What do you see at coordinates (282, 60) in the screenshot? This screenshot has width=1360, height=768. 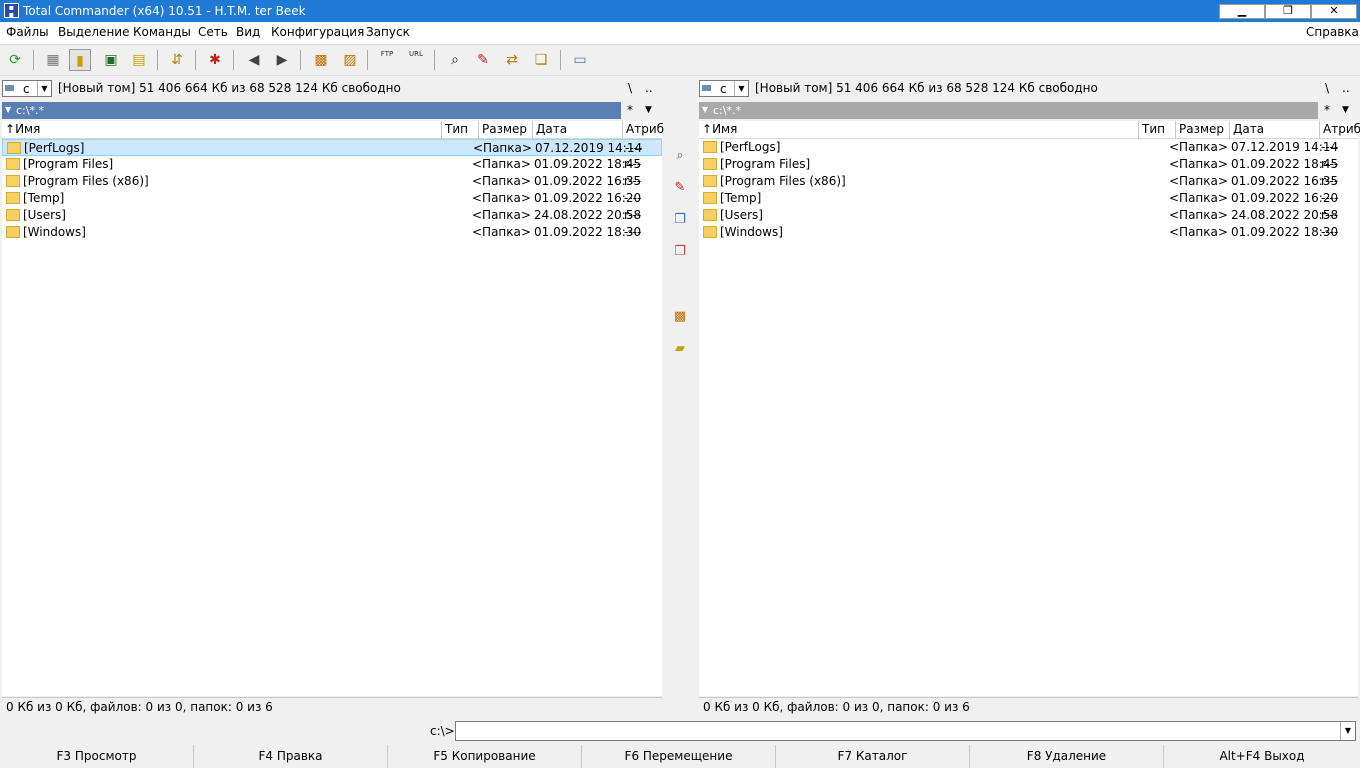 I see `forward-icon: ▶` at bounding box center [282, 60].